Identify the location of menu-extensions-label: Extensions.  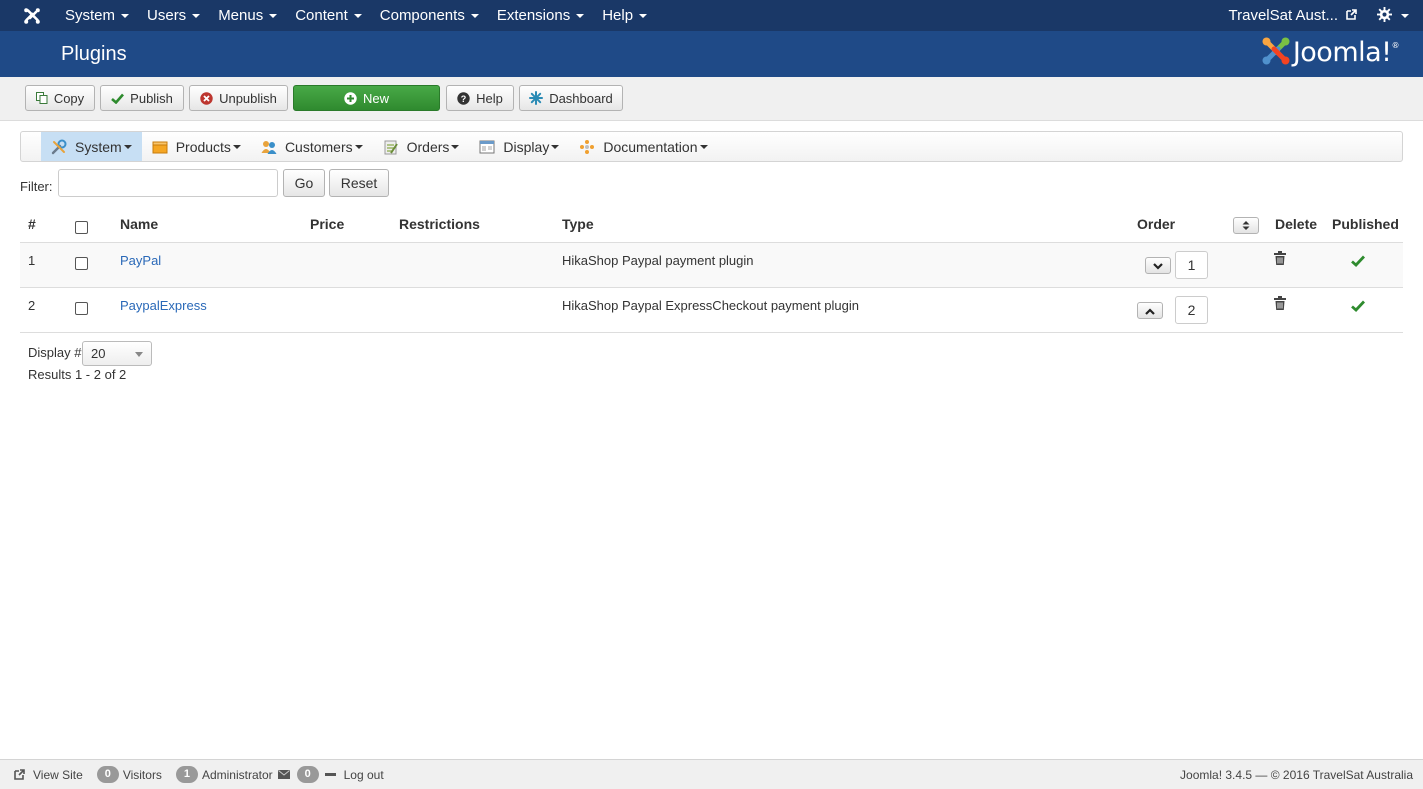
(533, 15).